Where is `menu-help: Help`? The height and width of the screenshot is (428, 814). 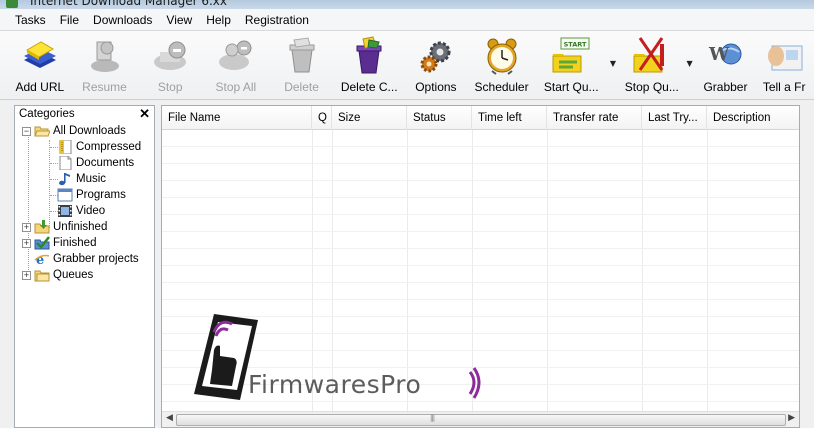
menu-help: Help is located at coordinates (218, 20).